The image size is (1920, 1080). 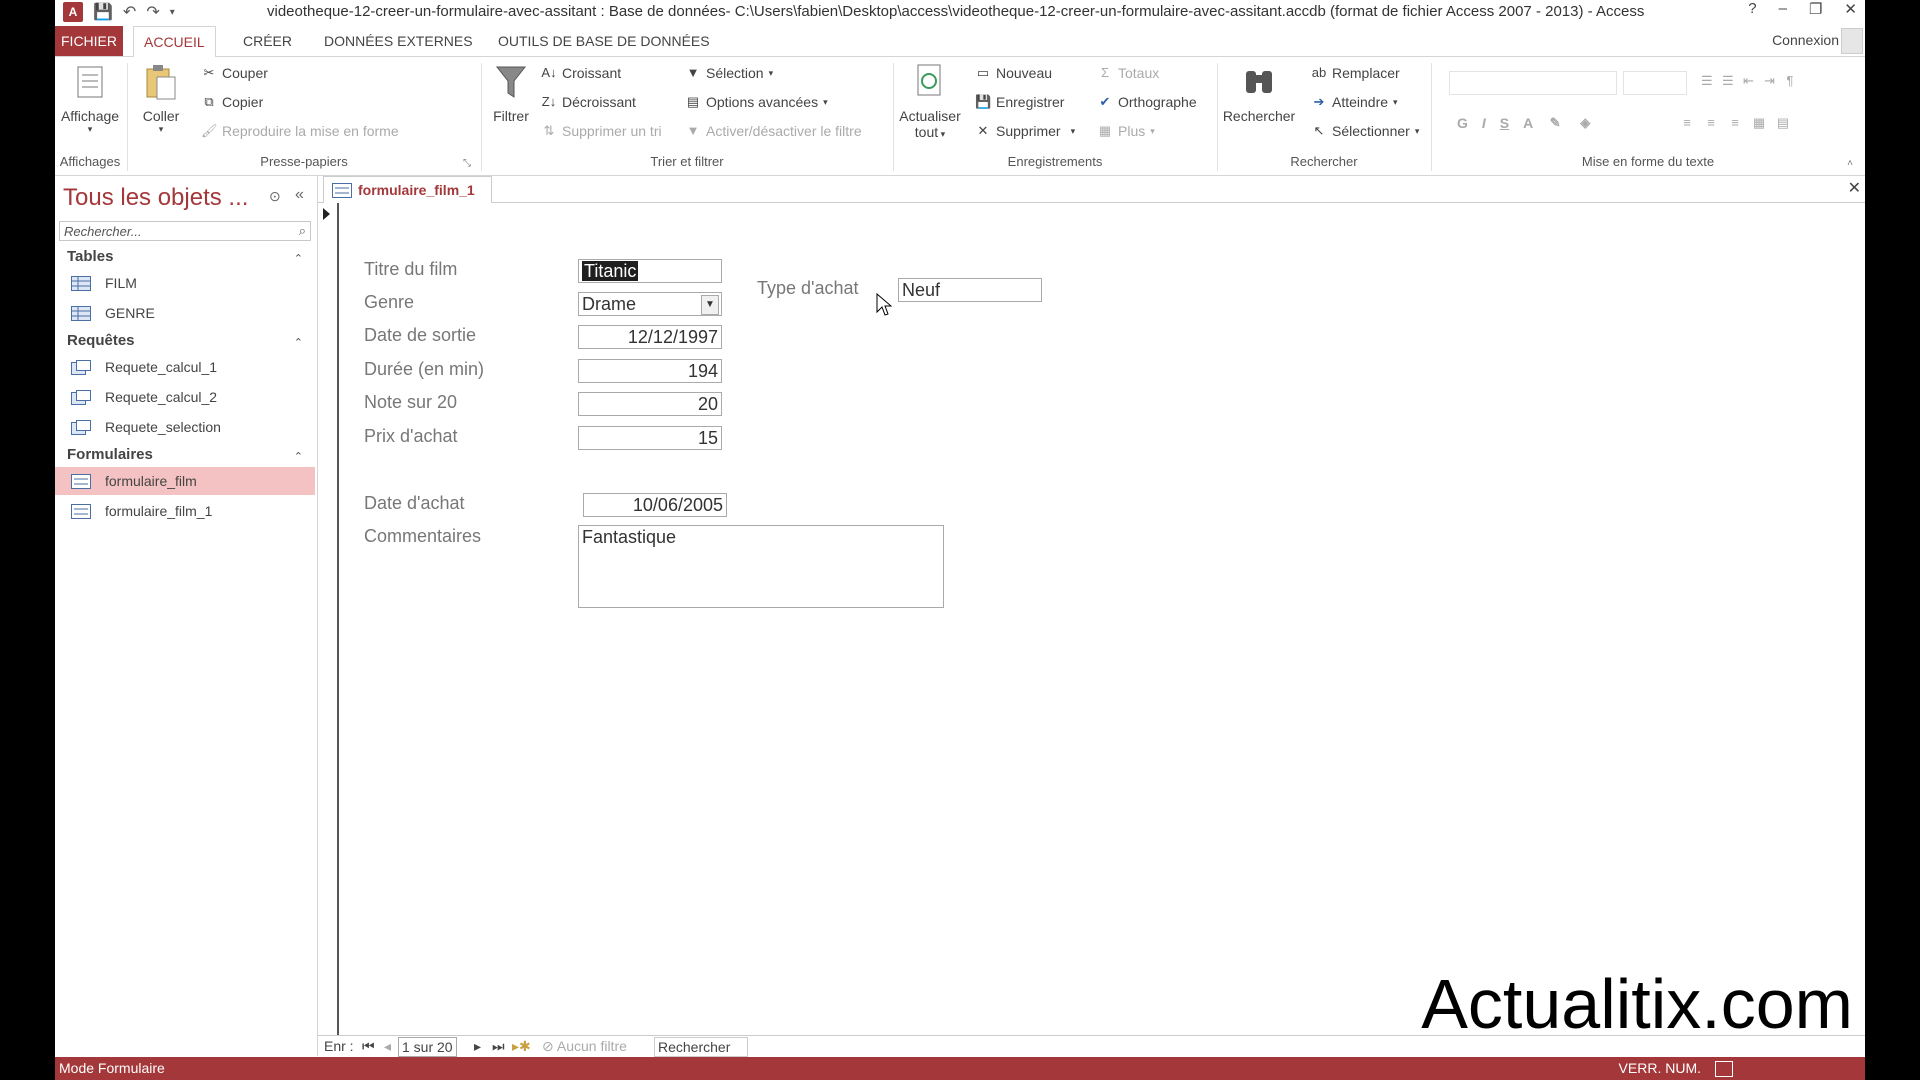 I want to click on restore-button: ❐, so click(x=1815, y=9).